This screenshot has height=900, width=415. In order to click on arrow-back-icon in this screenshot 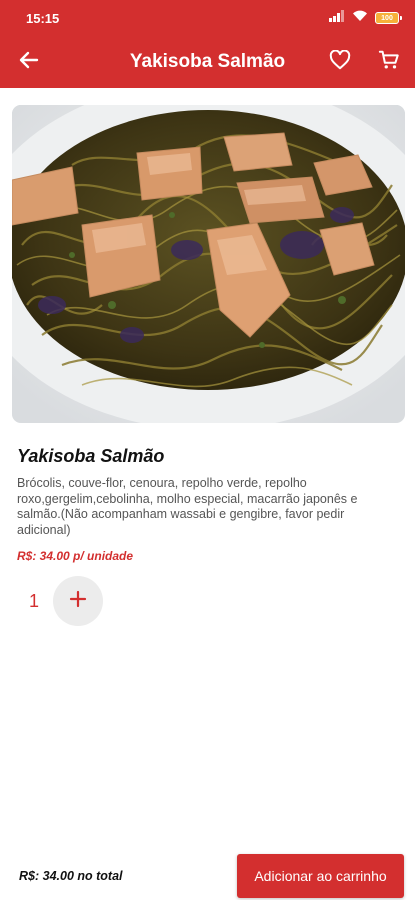, I will do `click(29, 62)`.